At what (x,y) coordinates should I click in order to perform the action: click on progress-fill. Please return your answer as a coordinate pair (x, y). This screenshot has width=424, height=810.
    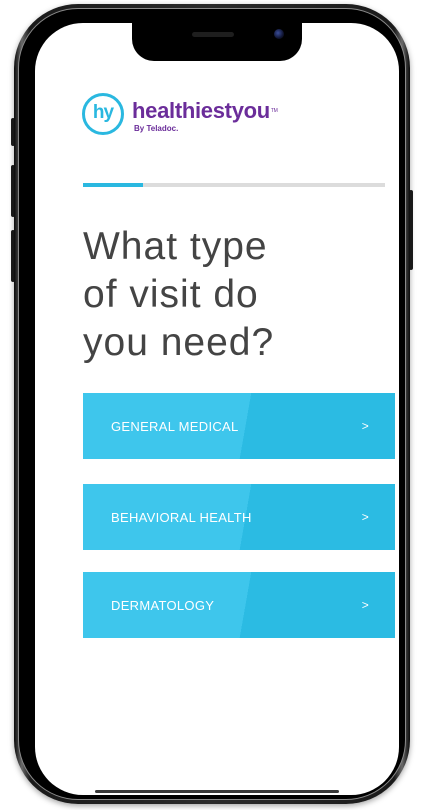
    Looking at the image, I should click on (113, 185).